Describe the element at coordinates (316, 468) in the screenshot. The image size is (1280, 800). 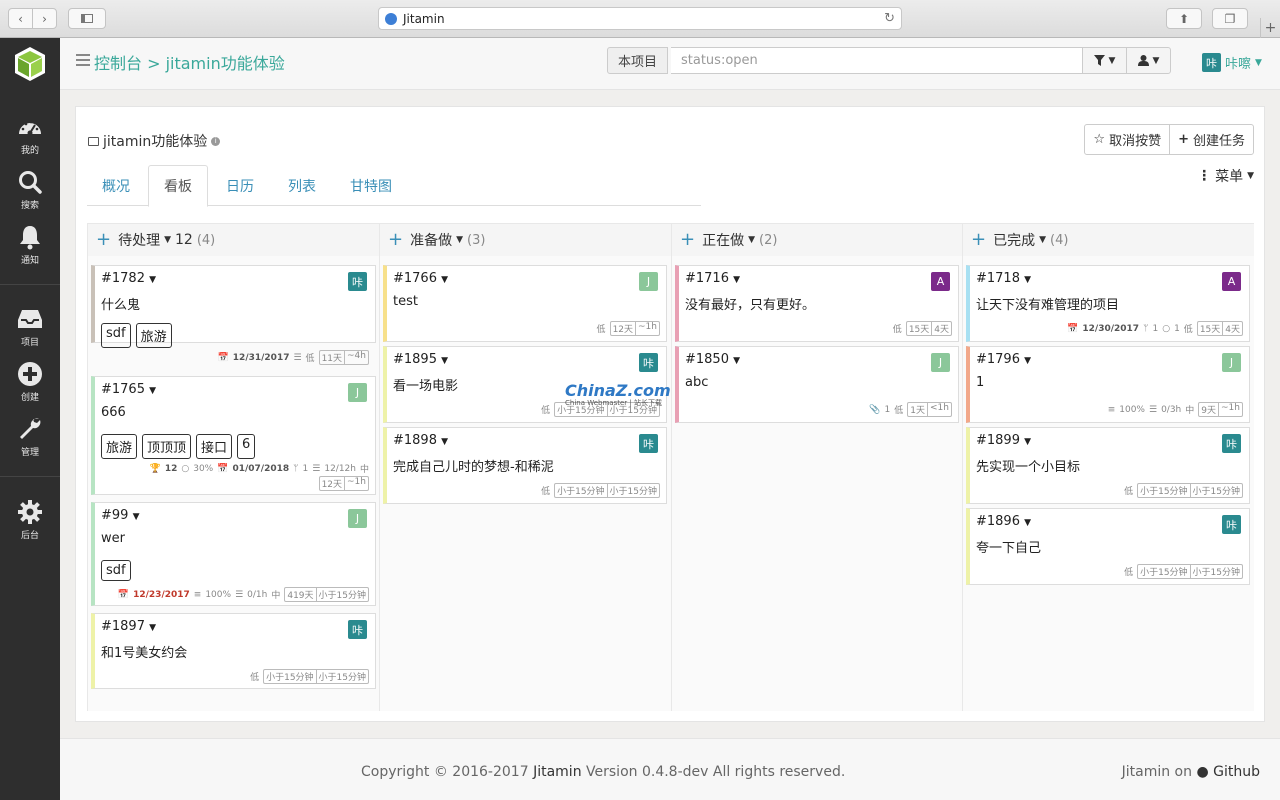
I see `document-icon: ☰` at that location.